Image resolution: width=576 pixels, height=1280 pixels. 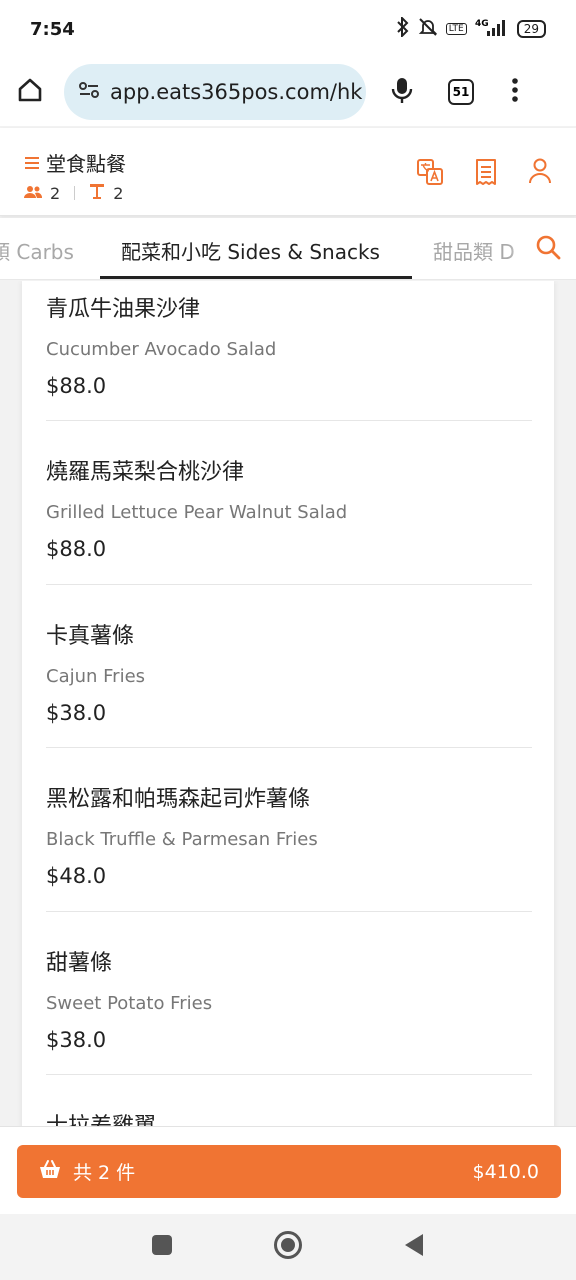 What do you see at coordinates (30, 92) in the screenshot?
I see `home-icon` at bounding box center [30, 92].